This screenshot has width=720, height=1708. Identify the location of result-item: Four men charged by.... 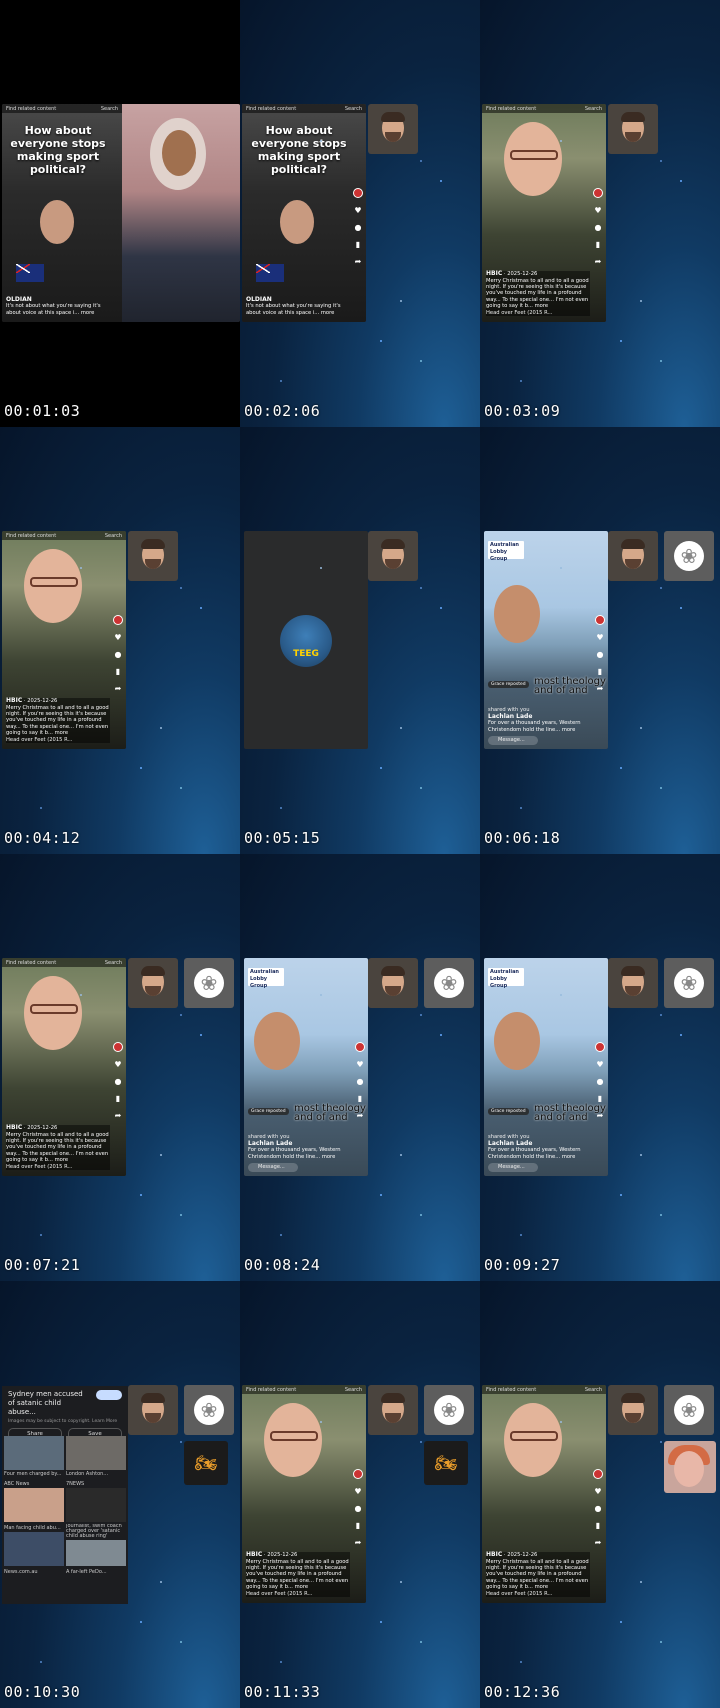
(34, 1457).